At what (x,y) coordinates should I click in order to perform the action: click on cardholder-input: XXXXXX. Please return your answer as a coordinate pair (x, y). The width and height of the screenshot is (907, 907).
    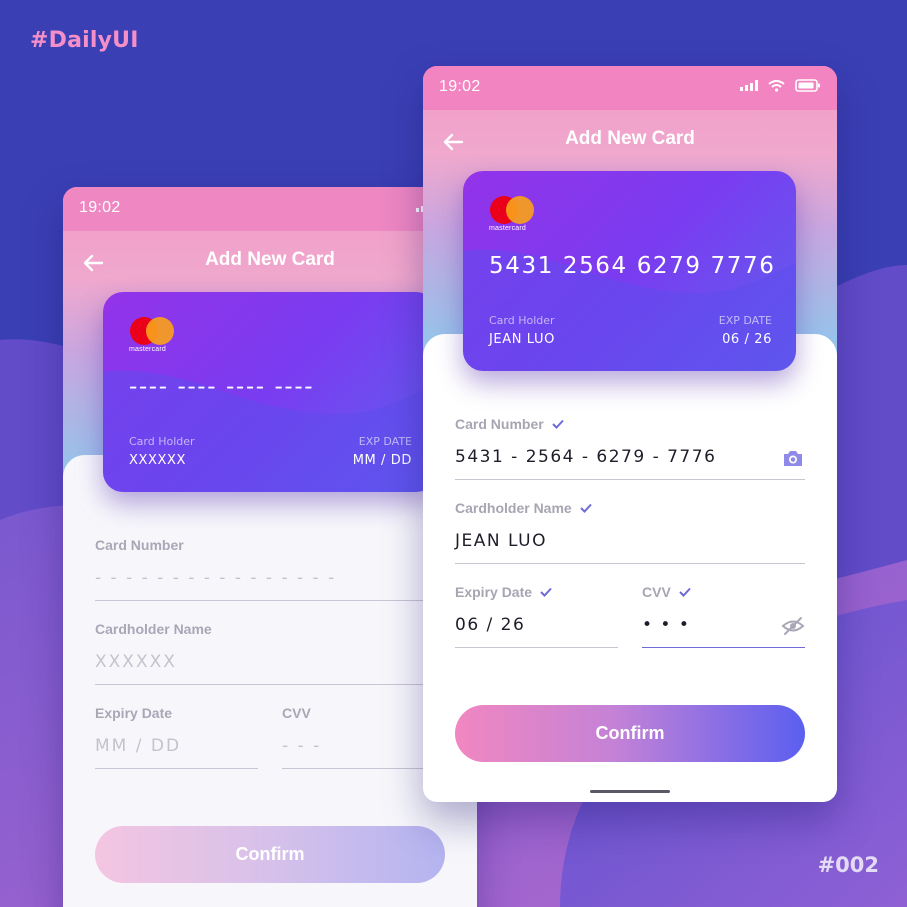
    Looking at the image, I should click on (136, 662).